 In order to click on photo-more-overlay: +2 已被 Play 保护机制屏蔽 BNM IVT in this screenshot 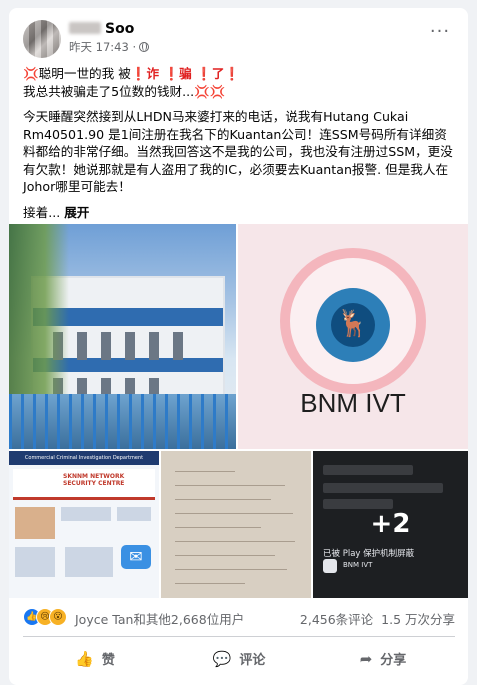, I will do `click(390, 524)`.